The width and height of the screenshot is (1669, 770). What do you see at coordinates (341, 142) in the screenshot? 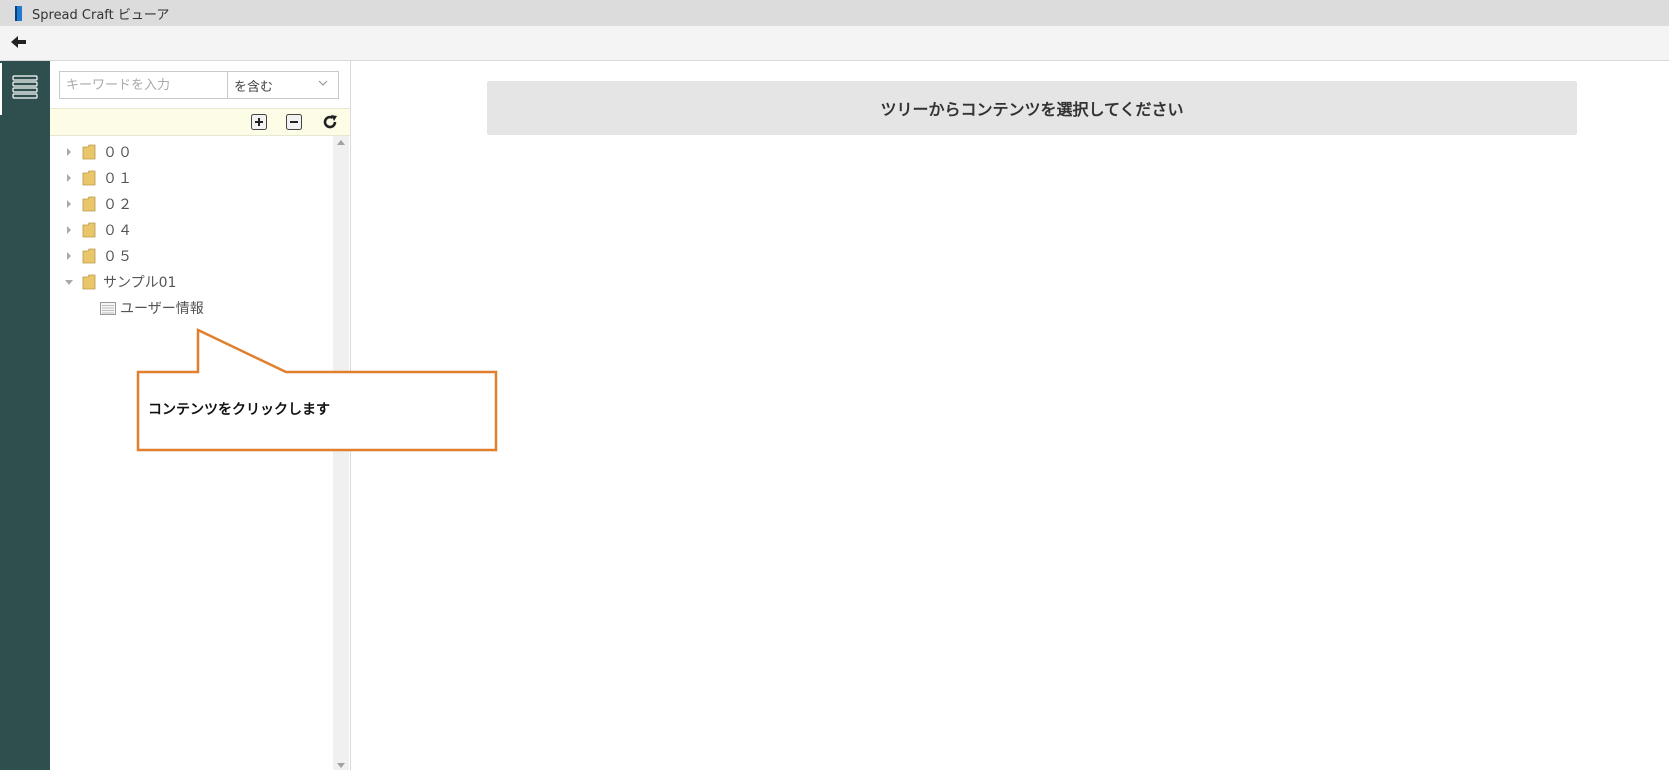
I see `scroll-up-arrow-icon` at bounding box center [341, 142].